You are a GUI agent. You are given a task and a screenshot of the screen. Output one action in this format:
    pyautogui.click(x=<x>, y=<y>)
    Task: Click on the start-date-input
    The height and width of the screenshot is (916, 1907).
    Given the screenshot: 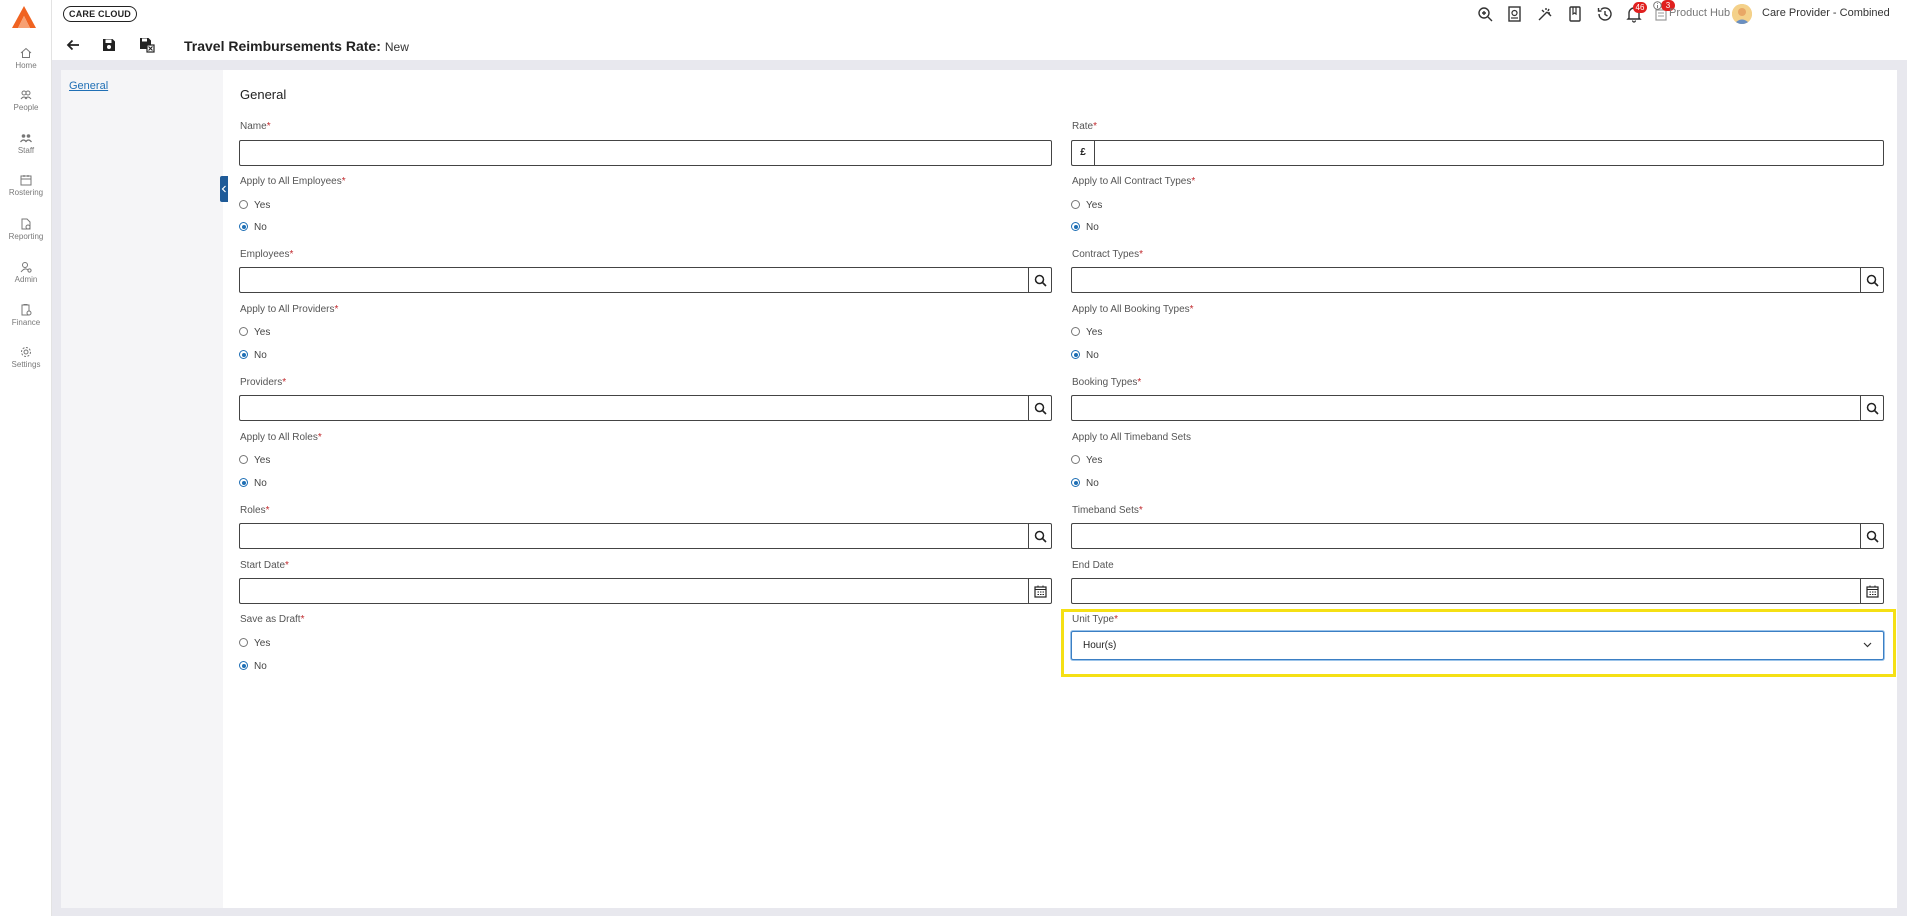 What is the action you would take?
    pyautogui.click(x=634, y=591)
    